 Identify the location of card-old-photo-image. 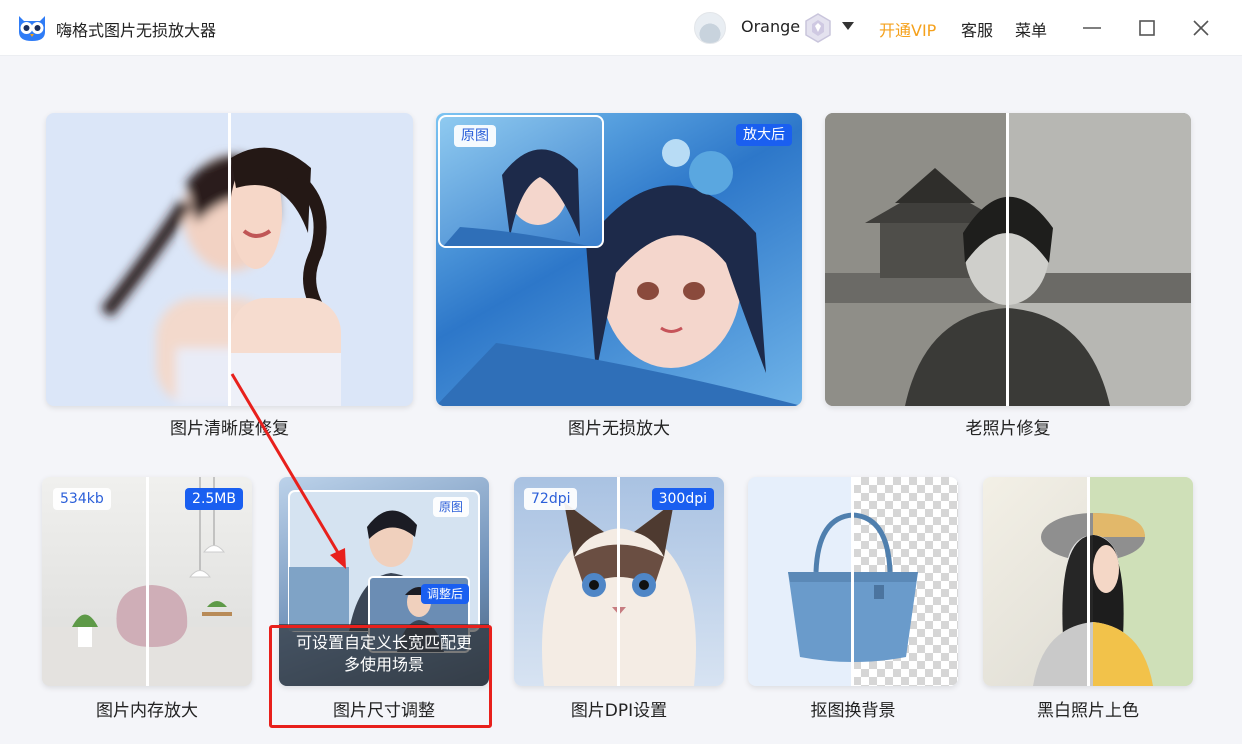
(1008, 259).